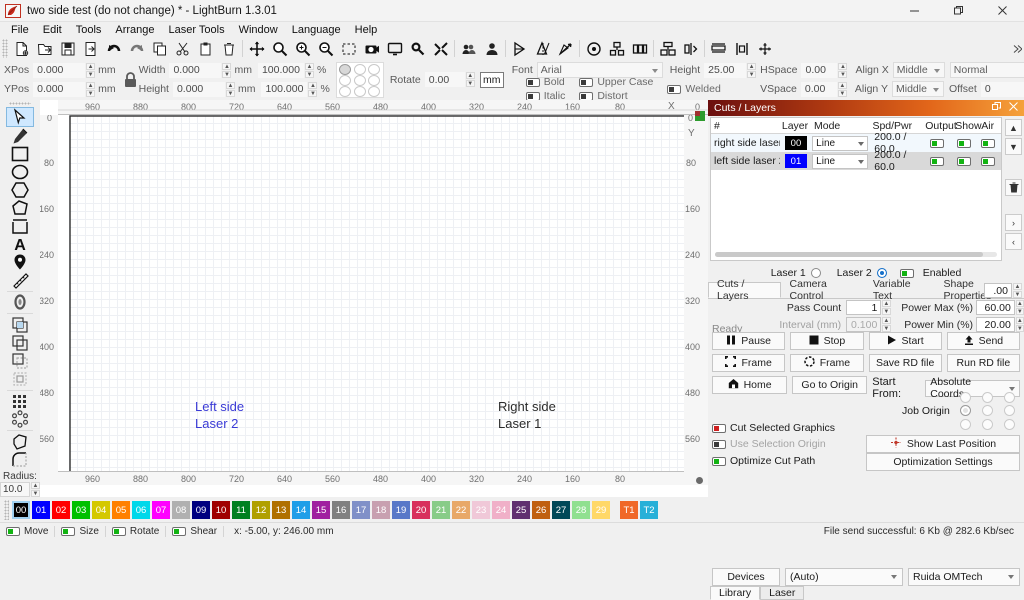 This screenshot has height=600, width=1024. What do you see at coordinates (983, 341) in the screenshot?
I see `send-button: Send` at bounding box center [983, 341].